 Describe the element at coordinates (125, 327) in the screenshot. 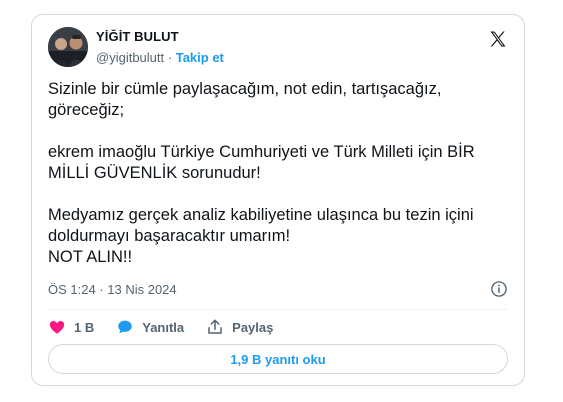

I see `reply-bubble-icon` at that location.